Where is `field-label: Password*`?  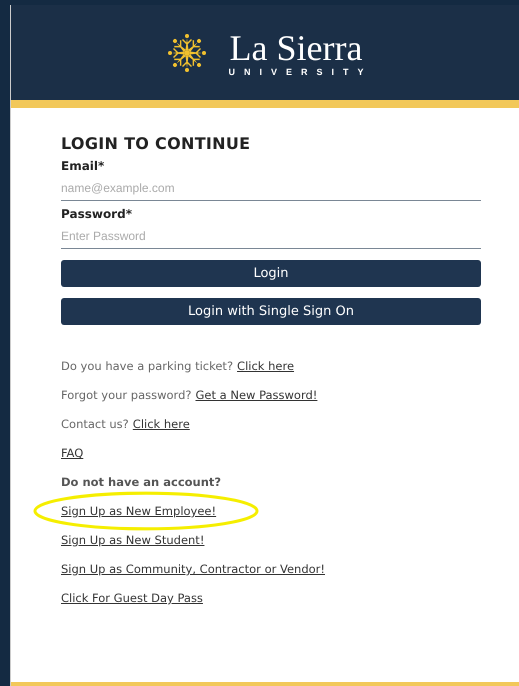
field-label: Password* is located at coordinates (97, 214).